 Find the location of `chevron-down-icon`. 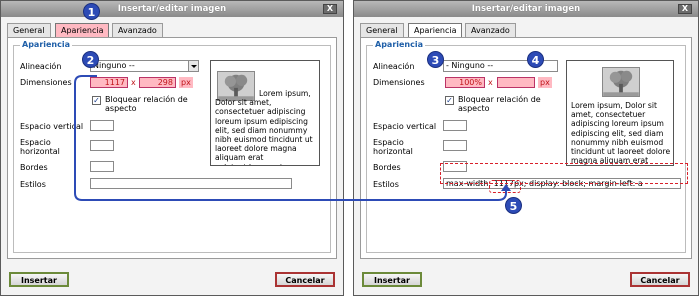

chevron-down-icon is located at coordinates (193, 66).